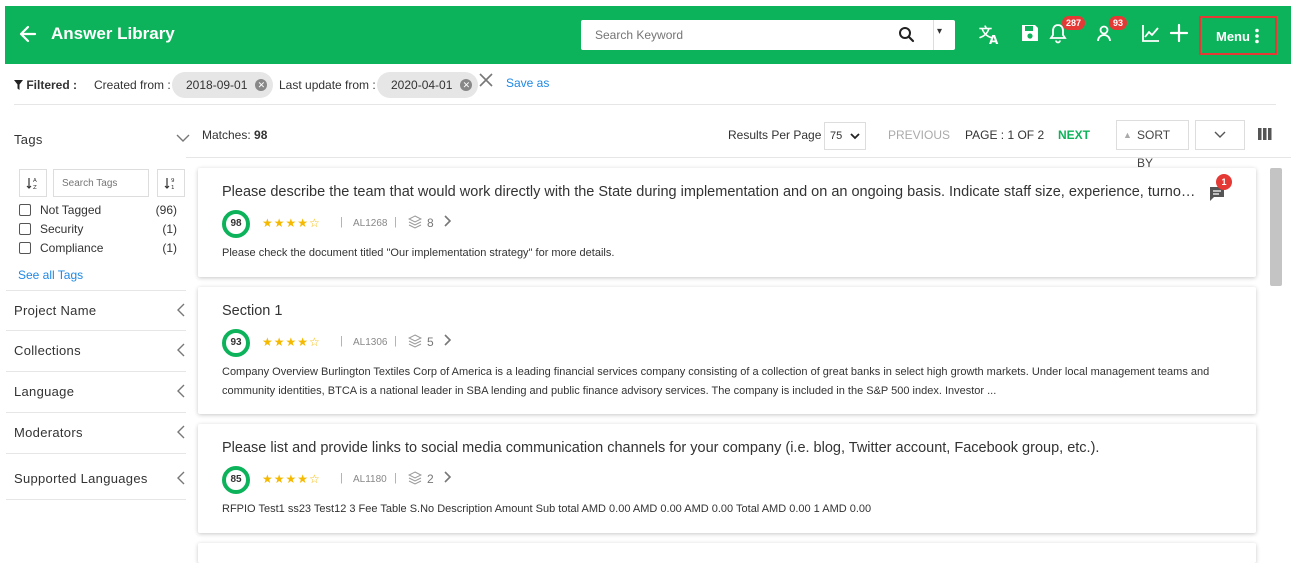 The height and width of the screenshot is (563, 1291). What do you see at coordinates (101, 183) in the screenshot?
I see `search-tags-input` at bounding box center [101, 183].